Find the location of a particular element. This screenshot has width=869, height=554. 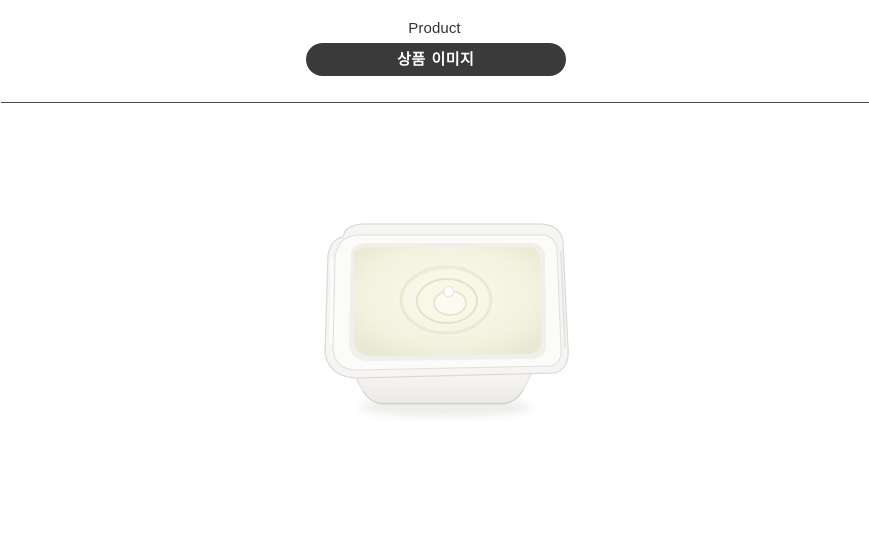

section-title-pill: 상품 이미지 is located at coordinates (436, 59).